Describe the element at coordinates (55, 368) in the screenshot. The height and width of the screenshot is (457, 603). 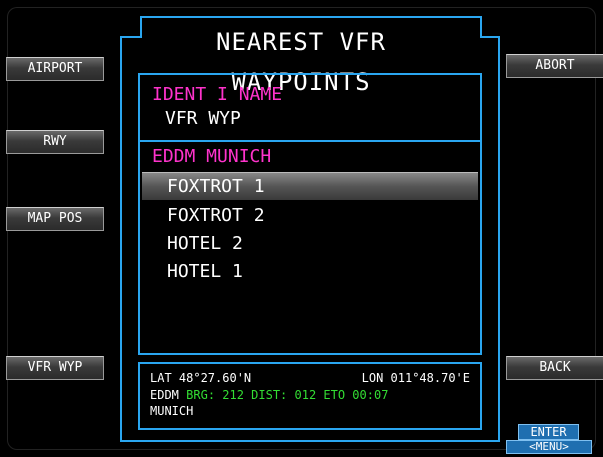
I see `vfr-wyp-softkey: VFR WYP` at that location.